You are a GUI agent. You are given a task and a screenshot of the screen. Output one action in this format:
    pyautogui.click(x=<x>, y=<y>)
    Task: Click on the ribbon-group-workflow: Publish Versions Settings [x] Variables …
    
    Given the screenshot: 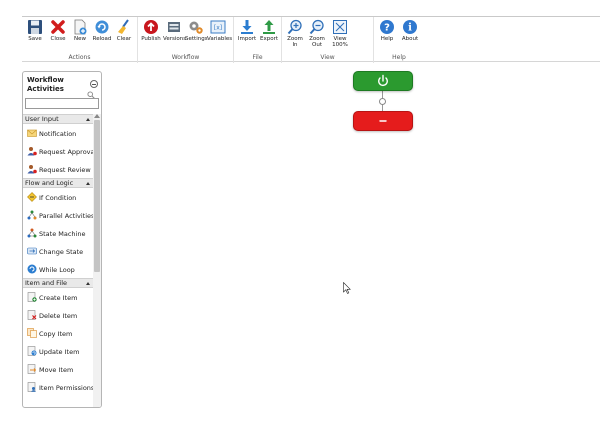 What is the action you would take?
    pyautogui.click(x=186, y=40)
    